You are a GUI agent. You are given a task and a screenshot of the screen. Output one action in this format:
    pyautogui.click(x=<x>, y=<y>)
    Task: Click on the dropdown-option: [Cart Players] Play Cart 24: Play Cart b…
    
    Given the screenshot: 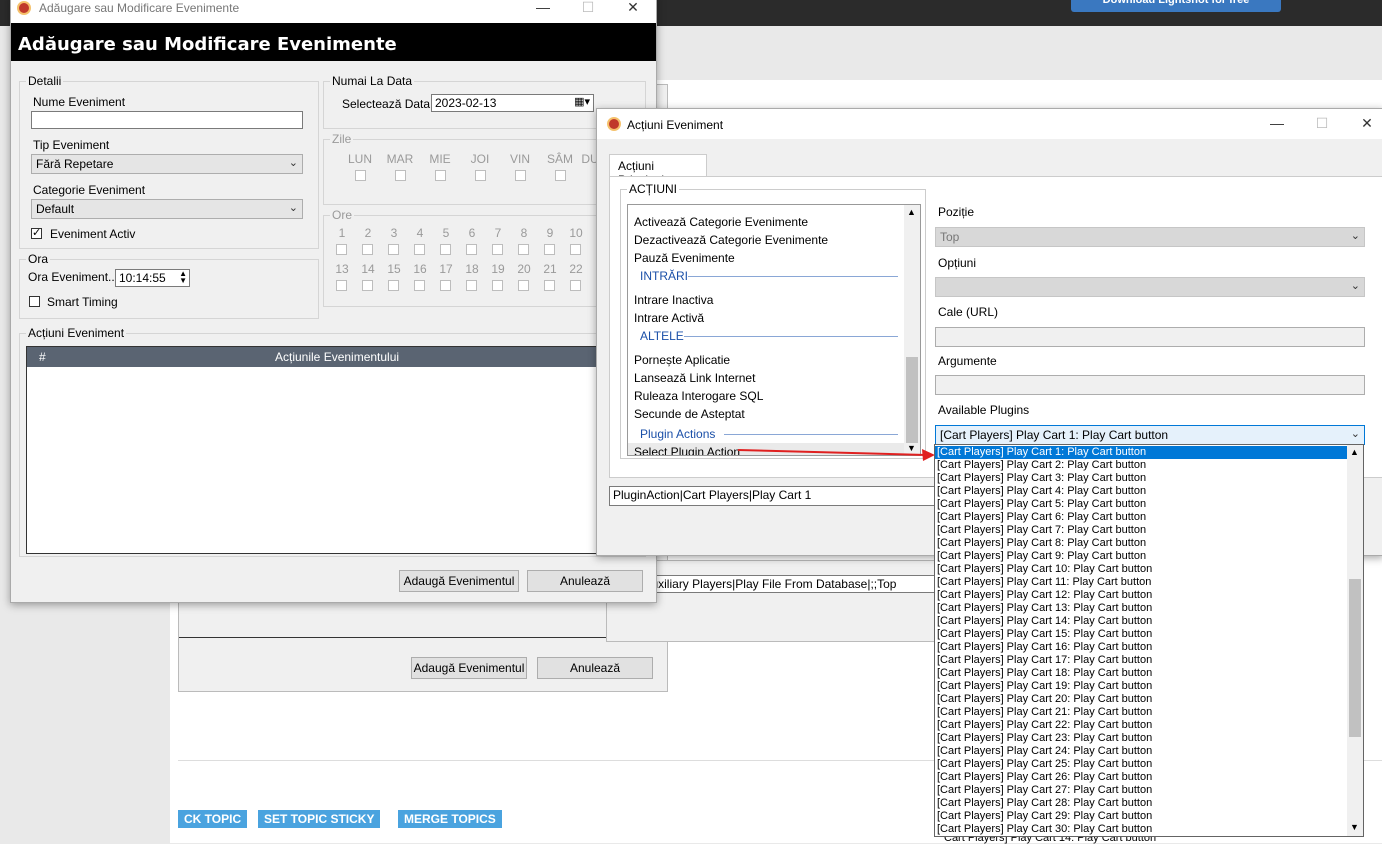 What is the action you would take?
    pyautogui.click(x=1141, y=751)
    